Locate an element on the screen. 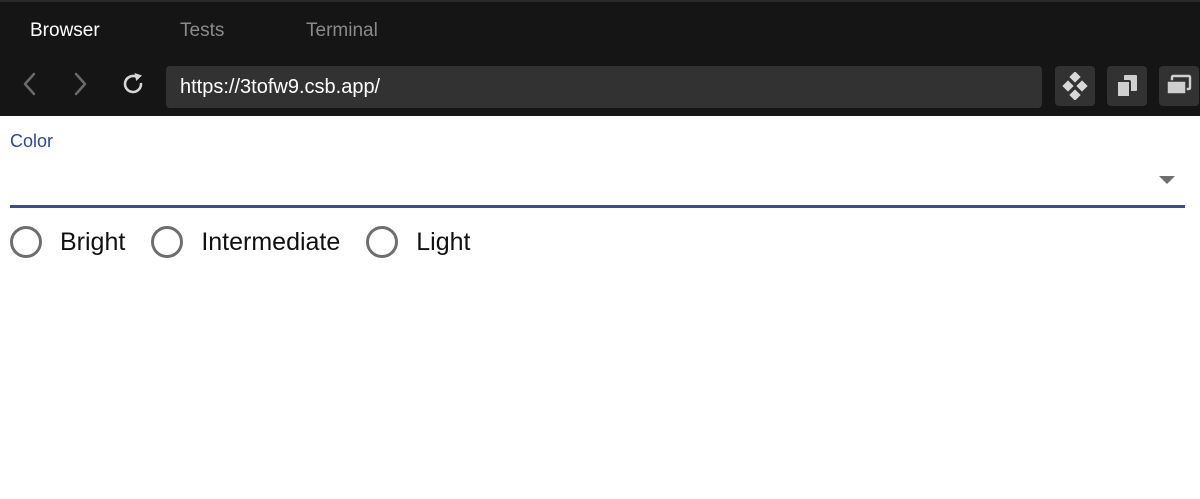 Image resolution: width=1200 pixels, height=499 pixels. open-window-button is located at coordinates (1179, 86).